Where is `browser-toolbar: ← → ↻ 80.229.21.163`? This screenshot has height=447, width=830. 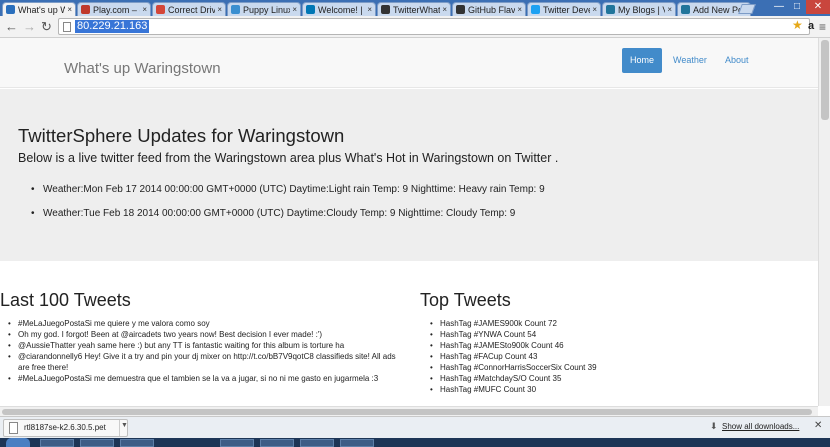 browser-toolbar: ← → ↻ 80.229.21.163 is located at coordinates (415, 27).